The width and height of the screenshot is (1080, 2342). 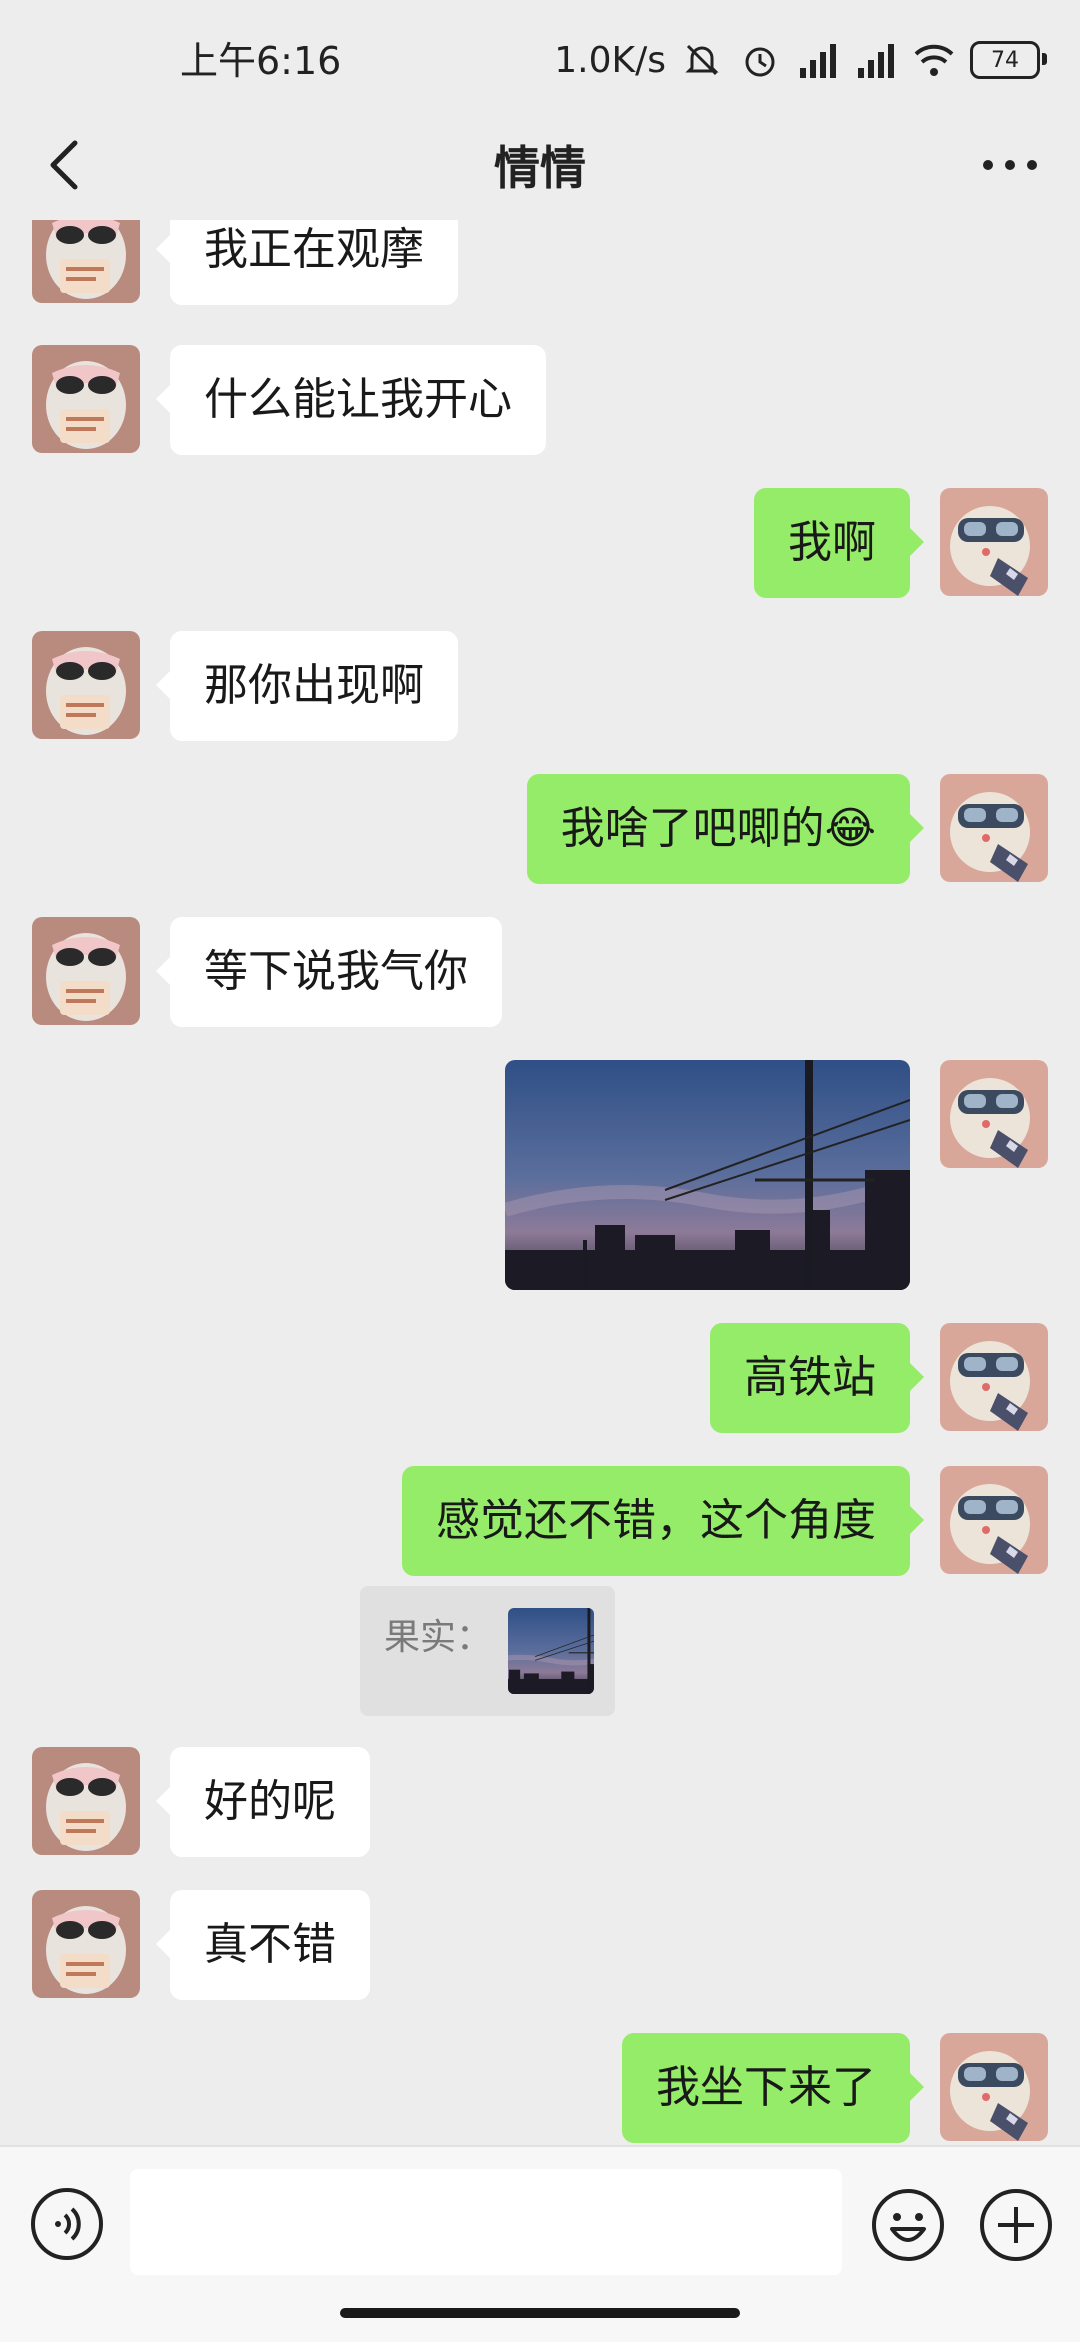 I want to click on outgoing-message: 我啥了吧唧的😂, so click(x=725, y=829).